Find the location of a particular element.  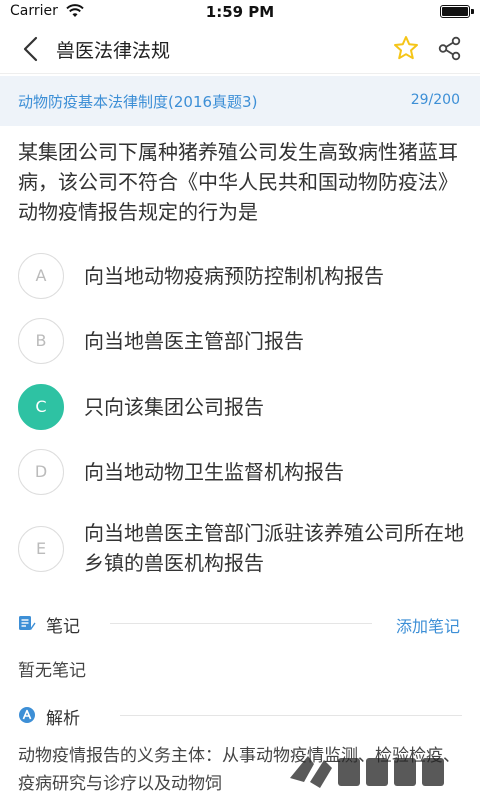

question-progress: 29/200 is located at coordinates (435, 100).